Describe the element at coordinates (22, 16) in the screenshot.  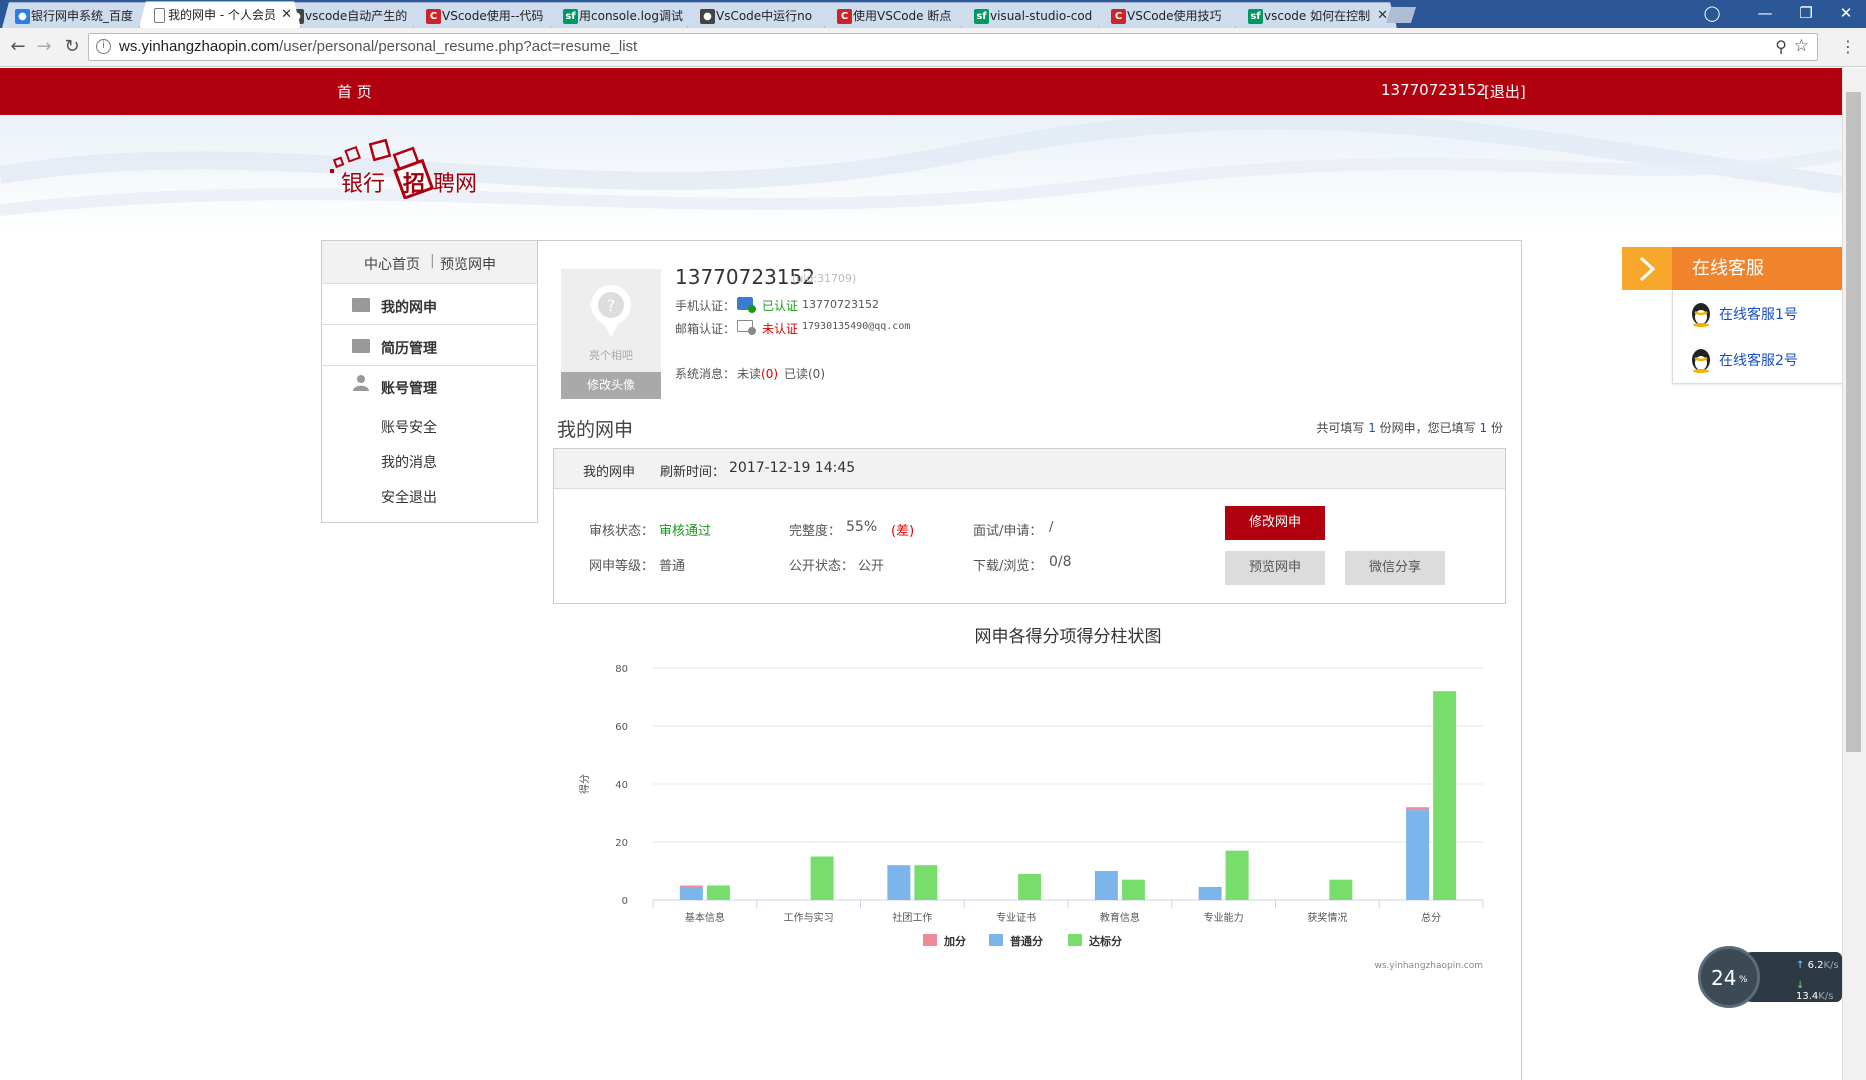
I see `baidu-paw-icon: ●` at that location.